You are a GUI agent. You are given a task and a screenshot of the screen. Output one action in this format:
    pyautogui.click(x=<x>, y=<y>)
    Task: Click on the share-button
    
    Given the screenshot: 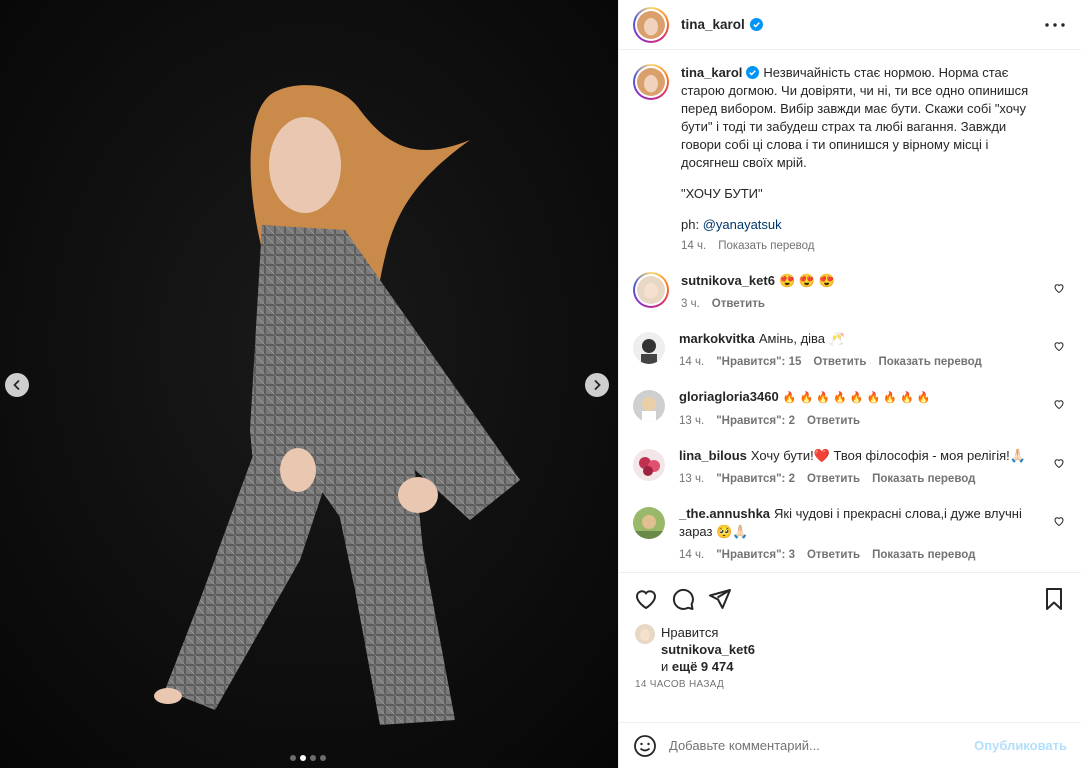 What is the action you would take?
    pyautogui.click(x=720, y=599)
    